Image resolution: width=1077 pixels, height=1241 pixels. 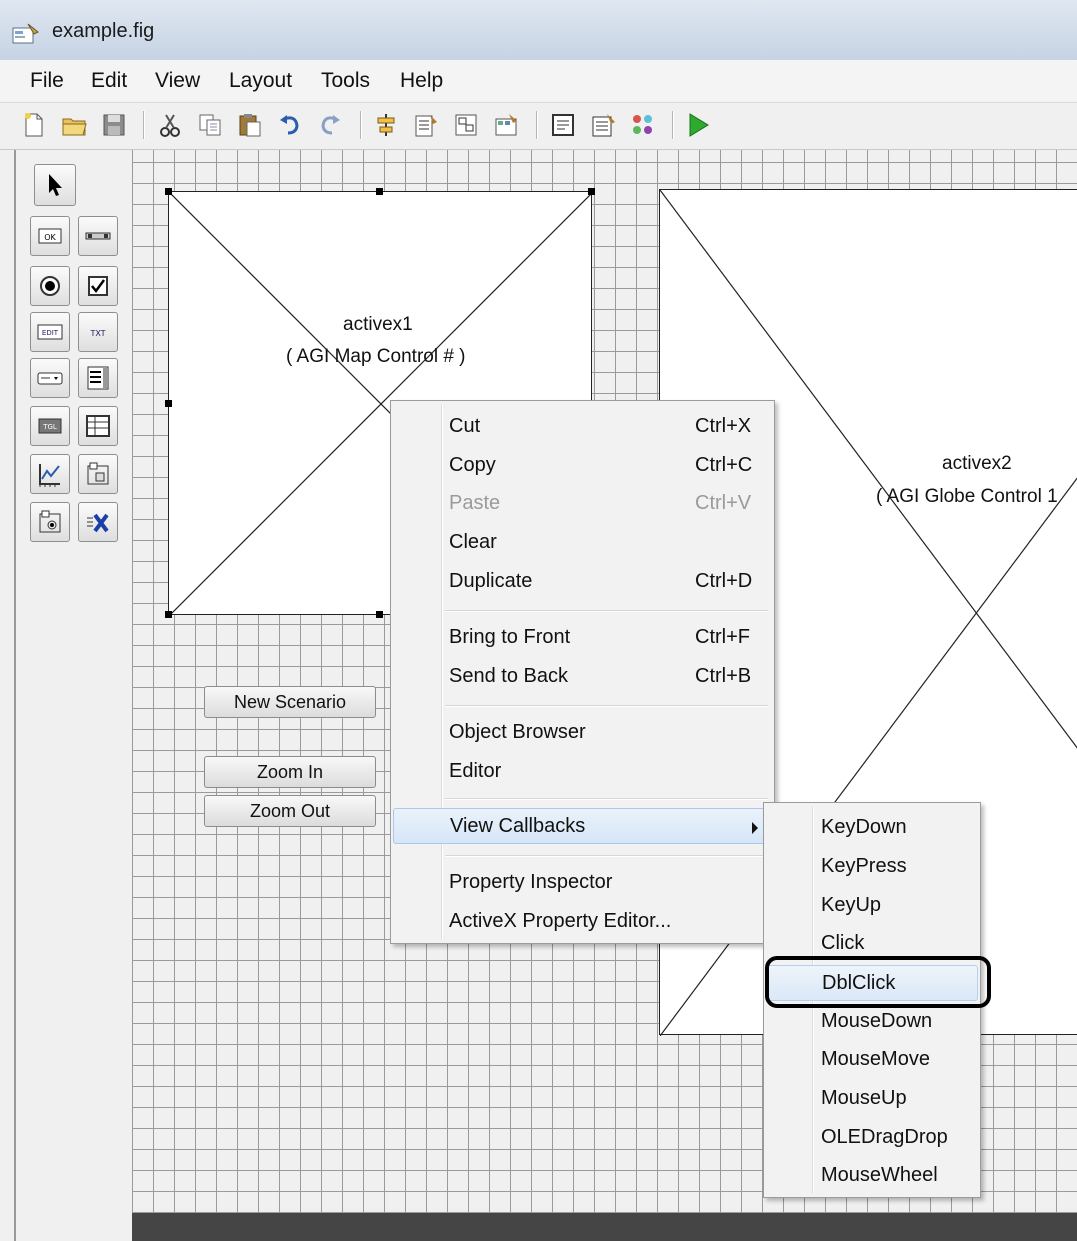 What do you see at coordinates (330, 125) in the screenshot?
I see `redo-icon` at bounding box center [330, 125].